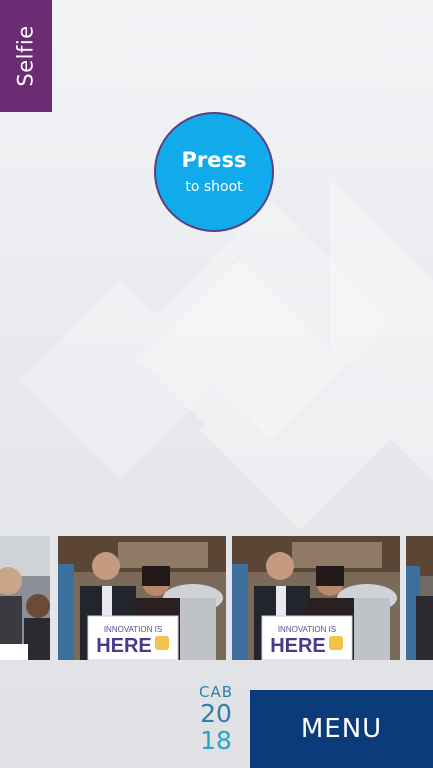 Image resolution: width=433 pixels, height=768 pixels. I want to click on gallery-photo-partial-right, so click(419, 598).